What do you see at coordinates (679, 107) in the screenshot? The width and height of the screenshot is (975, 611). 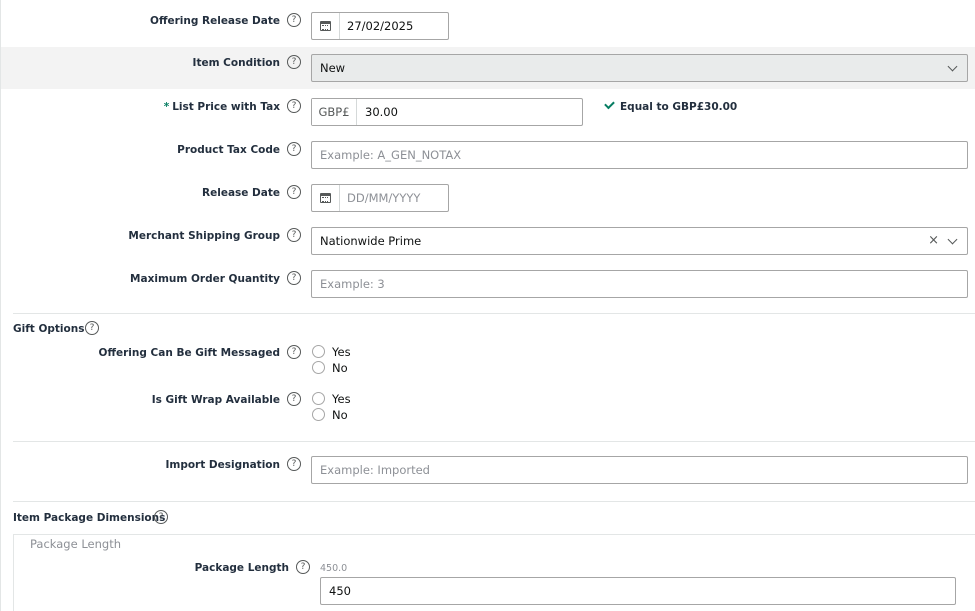 I see `list-price-validation: Equal to GBP£30.00` at bounding box center [679, 107].